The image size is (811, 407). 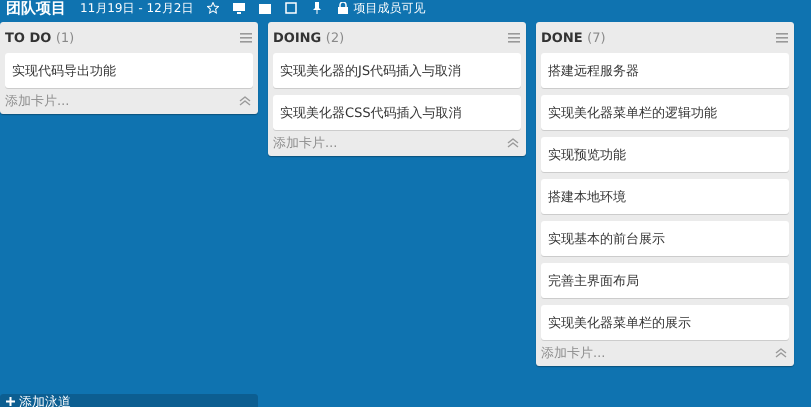 What do you see at coordinates (397, 112) in the screenshot?
I see `task-card: 实现美化器CSS代码插入与取消` at bounding box center [397, 112].